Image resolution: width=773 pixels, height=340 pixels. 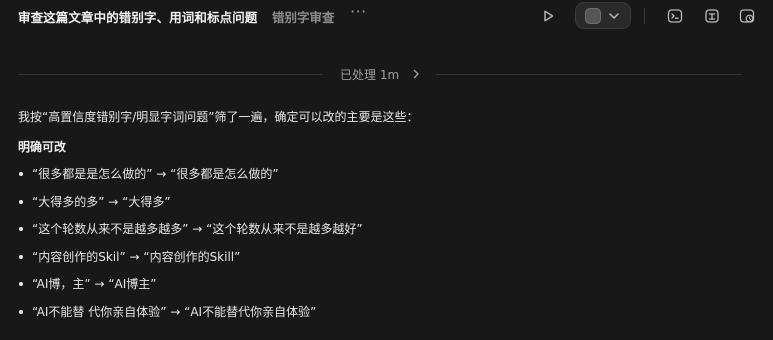 What do you see at coordinates (303, 17) in the screenshot?
I see `thread-subtitle: 错别字审查` at bounding box center [303, 17].